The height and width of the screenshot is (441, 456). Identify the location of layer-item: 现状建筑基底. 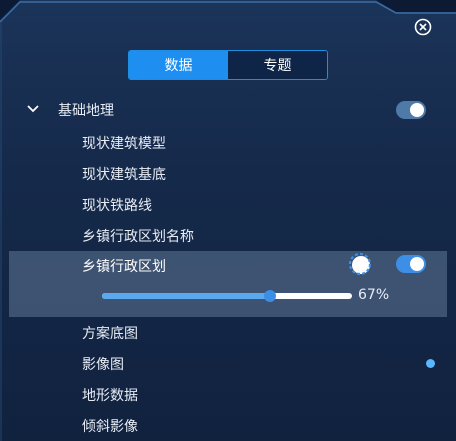
(228, 173).